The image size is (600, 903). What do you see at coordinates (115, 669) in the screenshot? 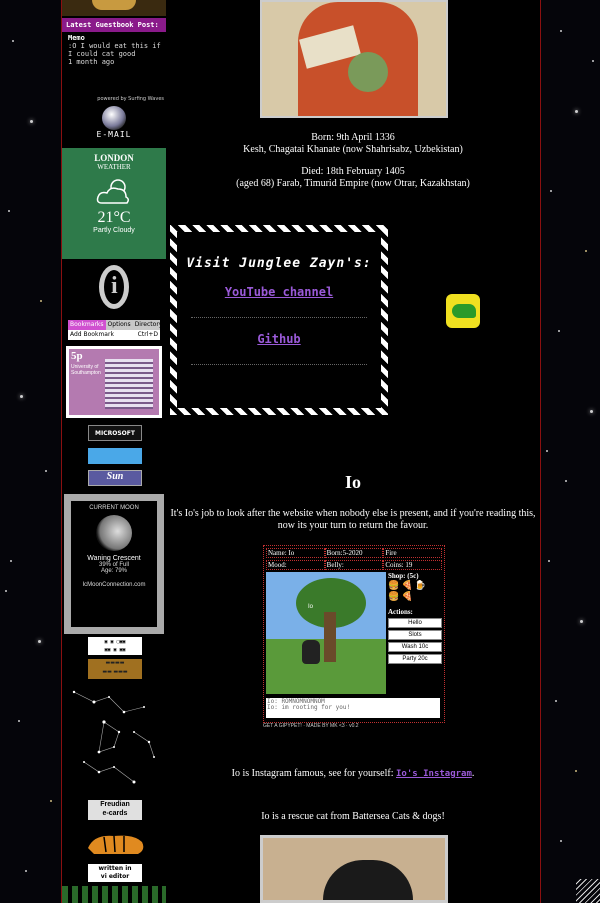
I see `brown-badge: ▬▬▬▬ ▬▬ ▬▬▬` at bounding box center [115, 669].